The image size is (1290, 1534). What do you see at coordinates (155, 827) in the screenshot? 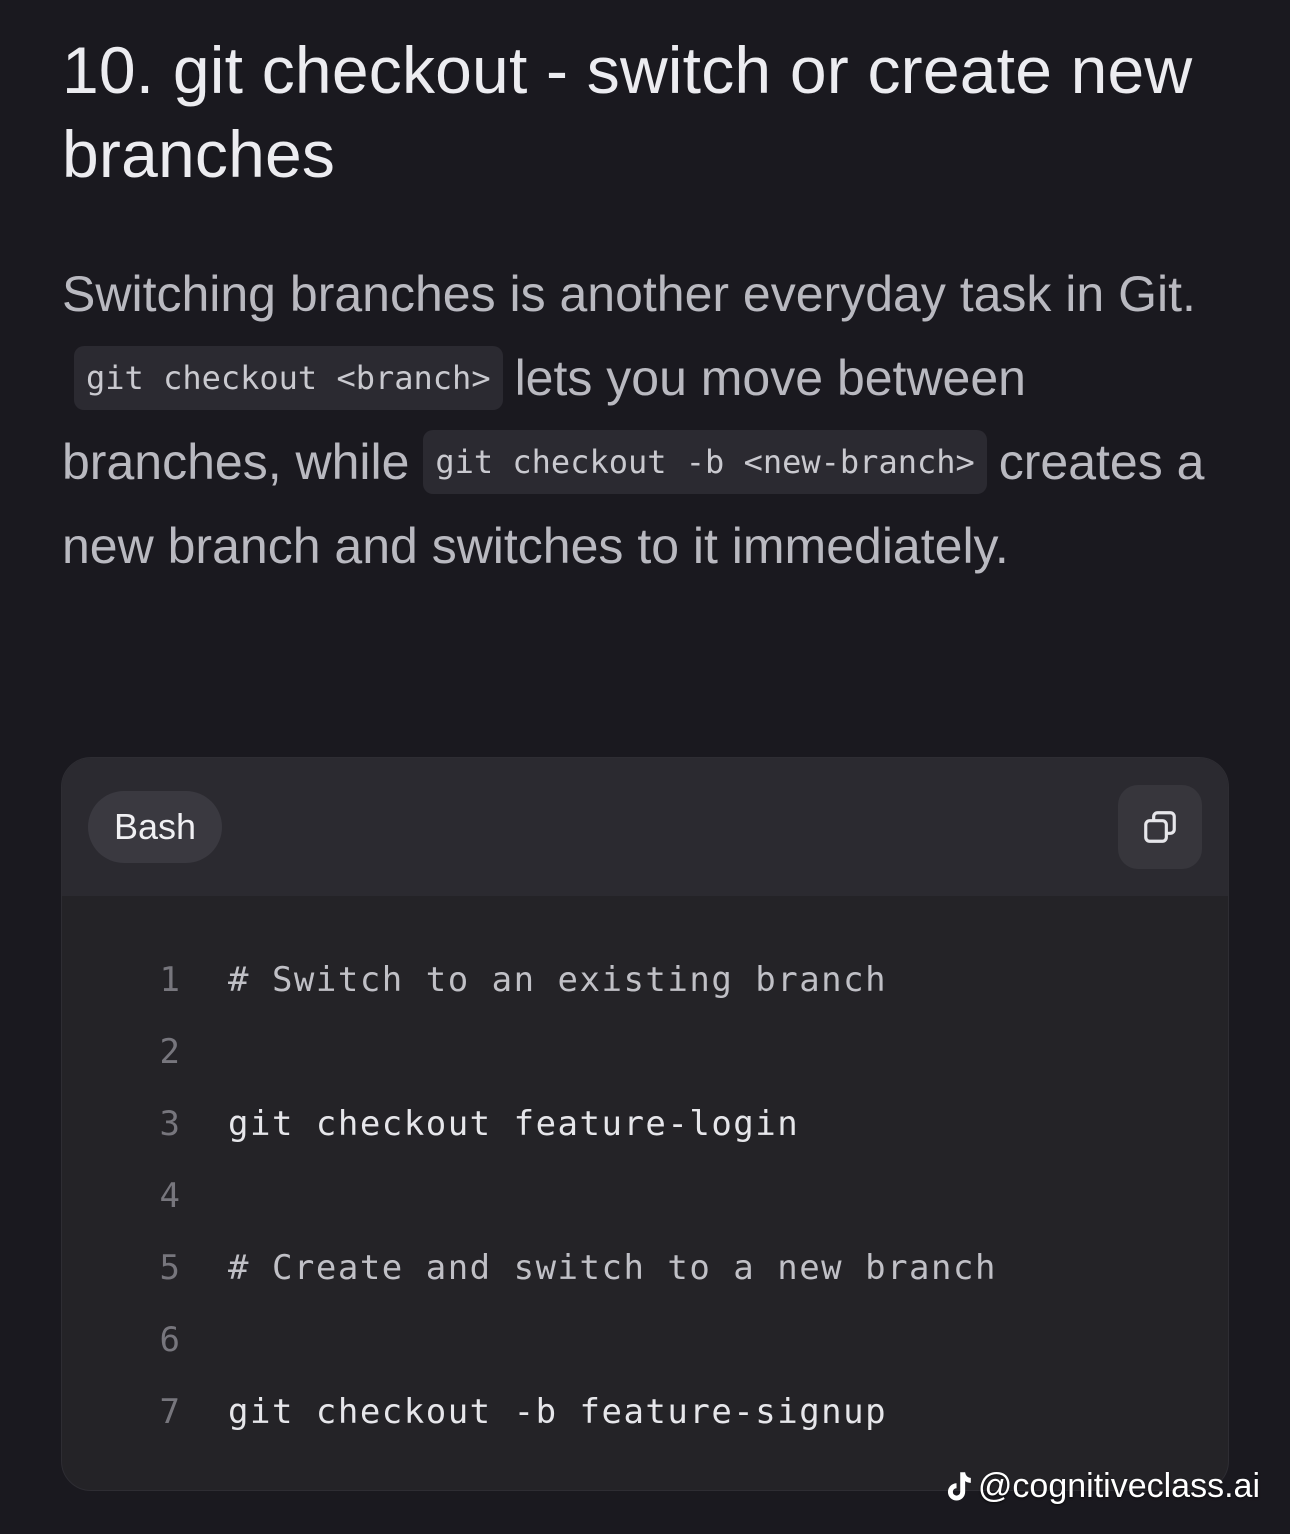
I see `language-badge: Bash` at bounding box center [155, 827].